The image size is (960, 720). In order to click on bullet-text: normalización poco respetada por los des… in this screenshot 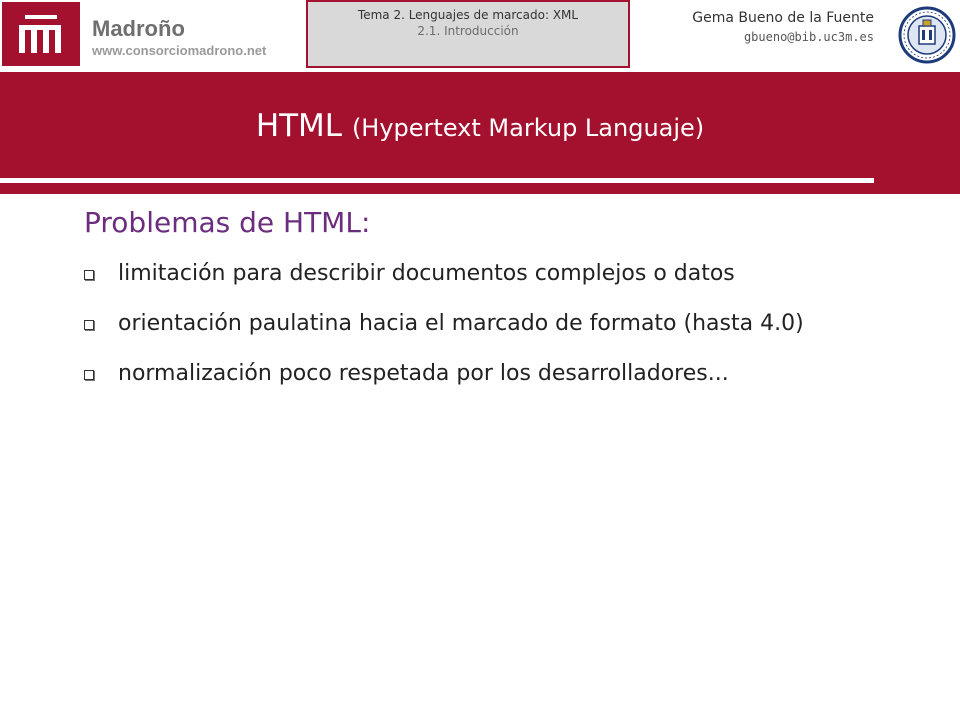, I will do `click(423, 373)`.